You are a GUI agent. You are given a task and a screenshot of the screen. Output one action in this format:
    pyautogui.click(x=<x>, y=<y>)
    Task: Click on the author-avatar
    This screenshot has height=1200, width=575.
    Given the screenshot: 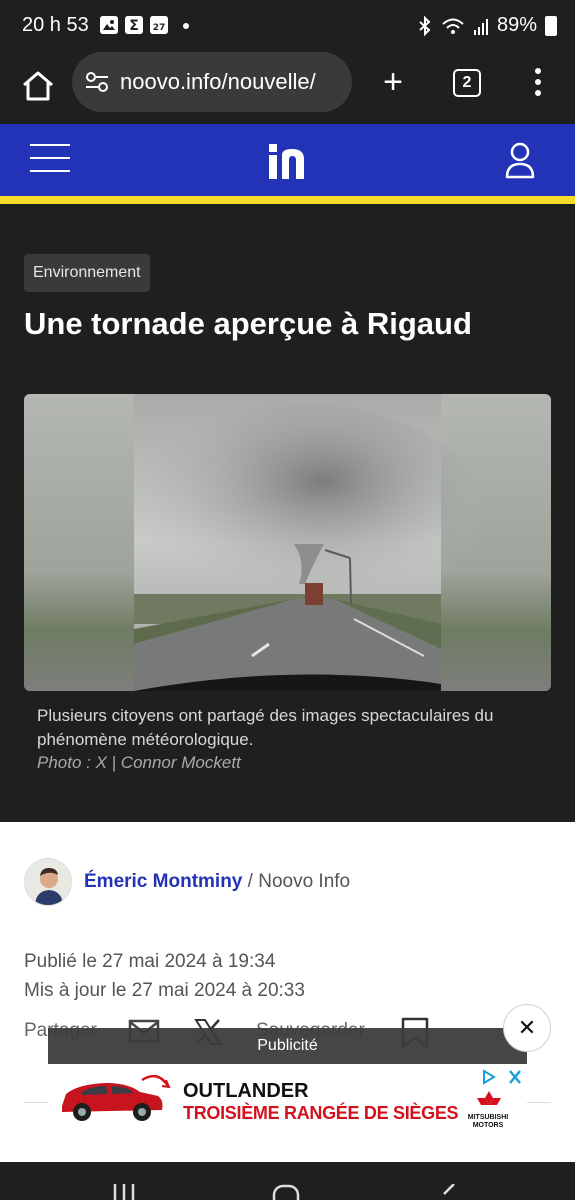 What is the action you would take?
    pyautogui.click(x=48, y=882)
    